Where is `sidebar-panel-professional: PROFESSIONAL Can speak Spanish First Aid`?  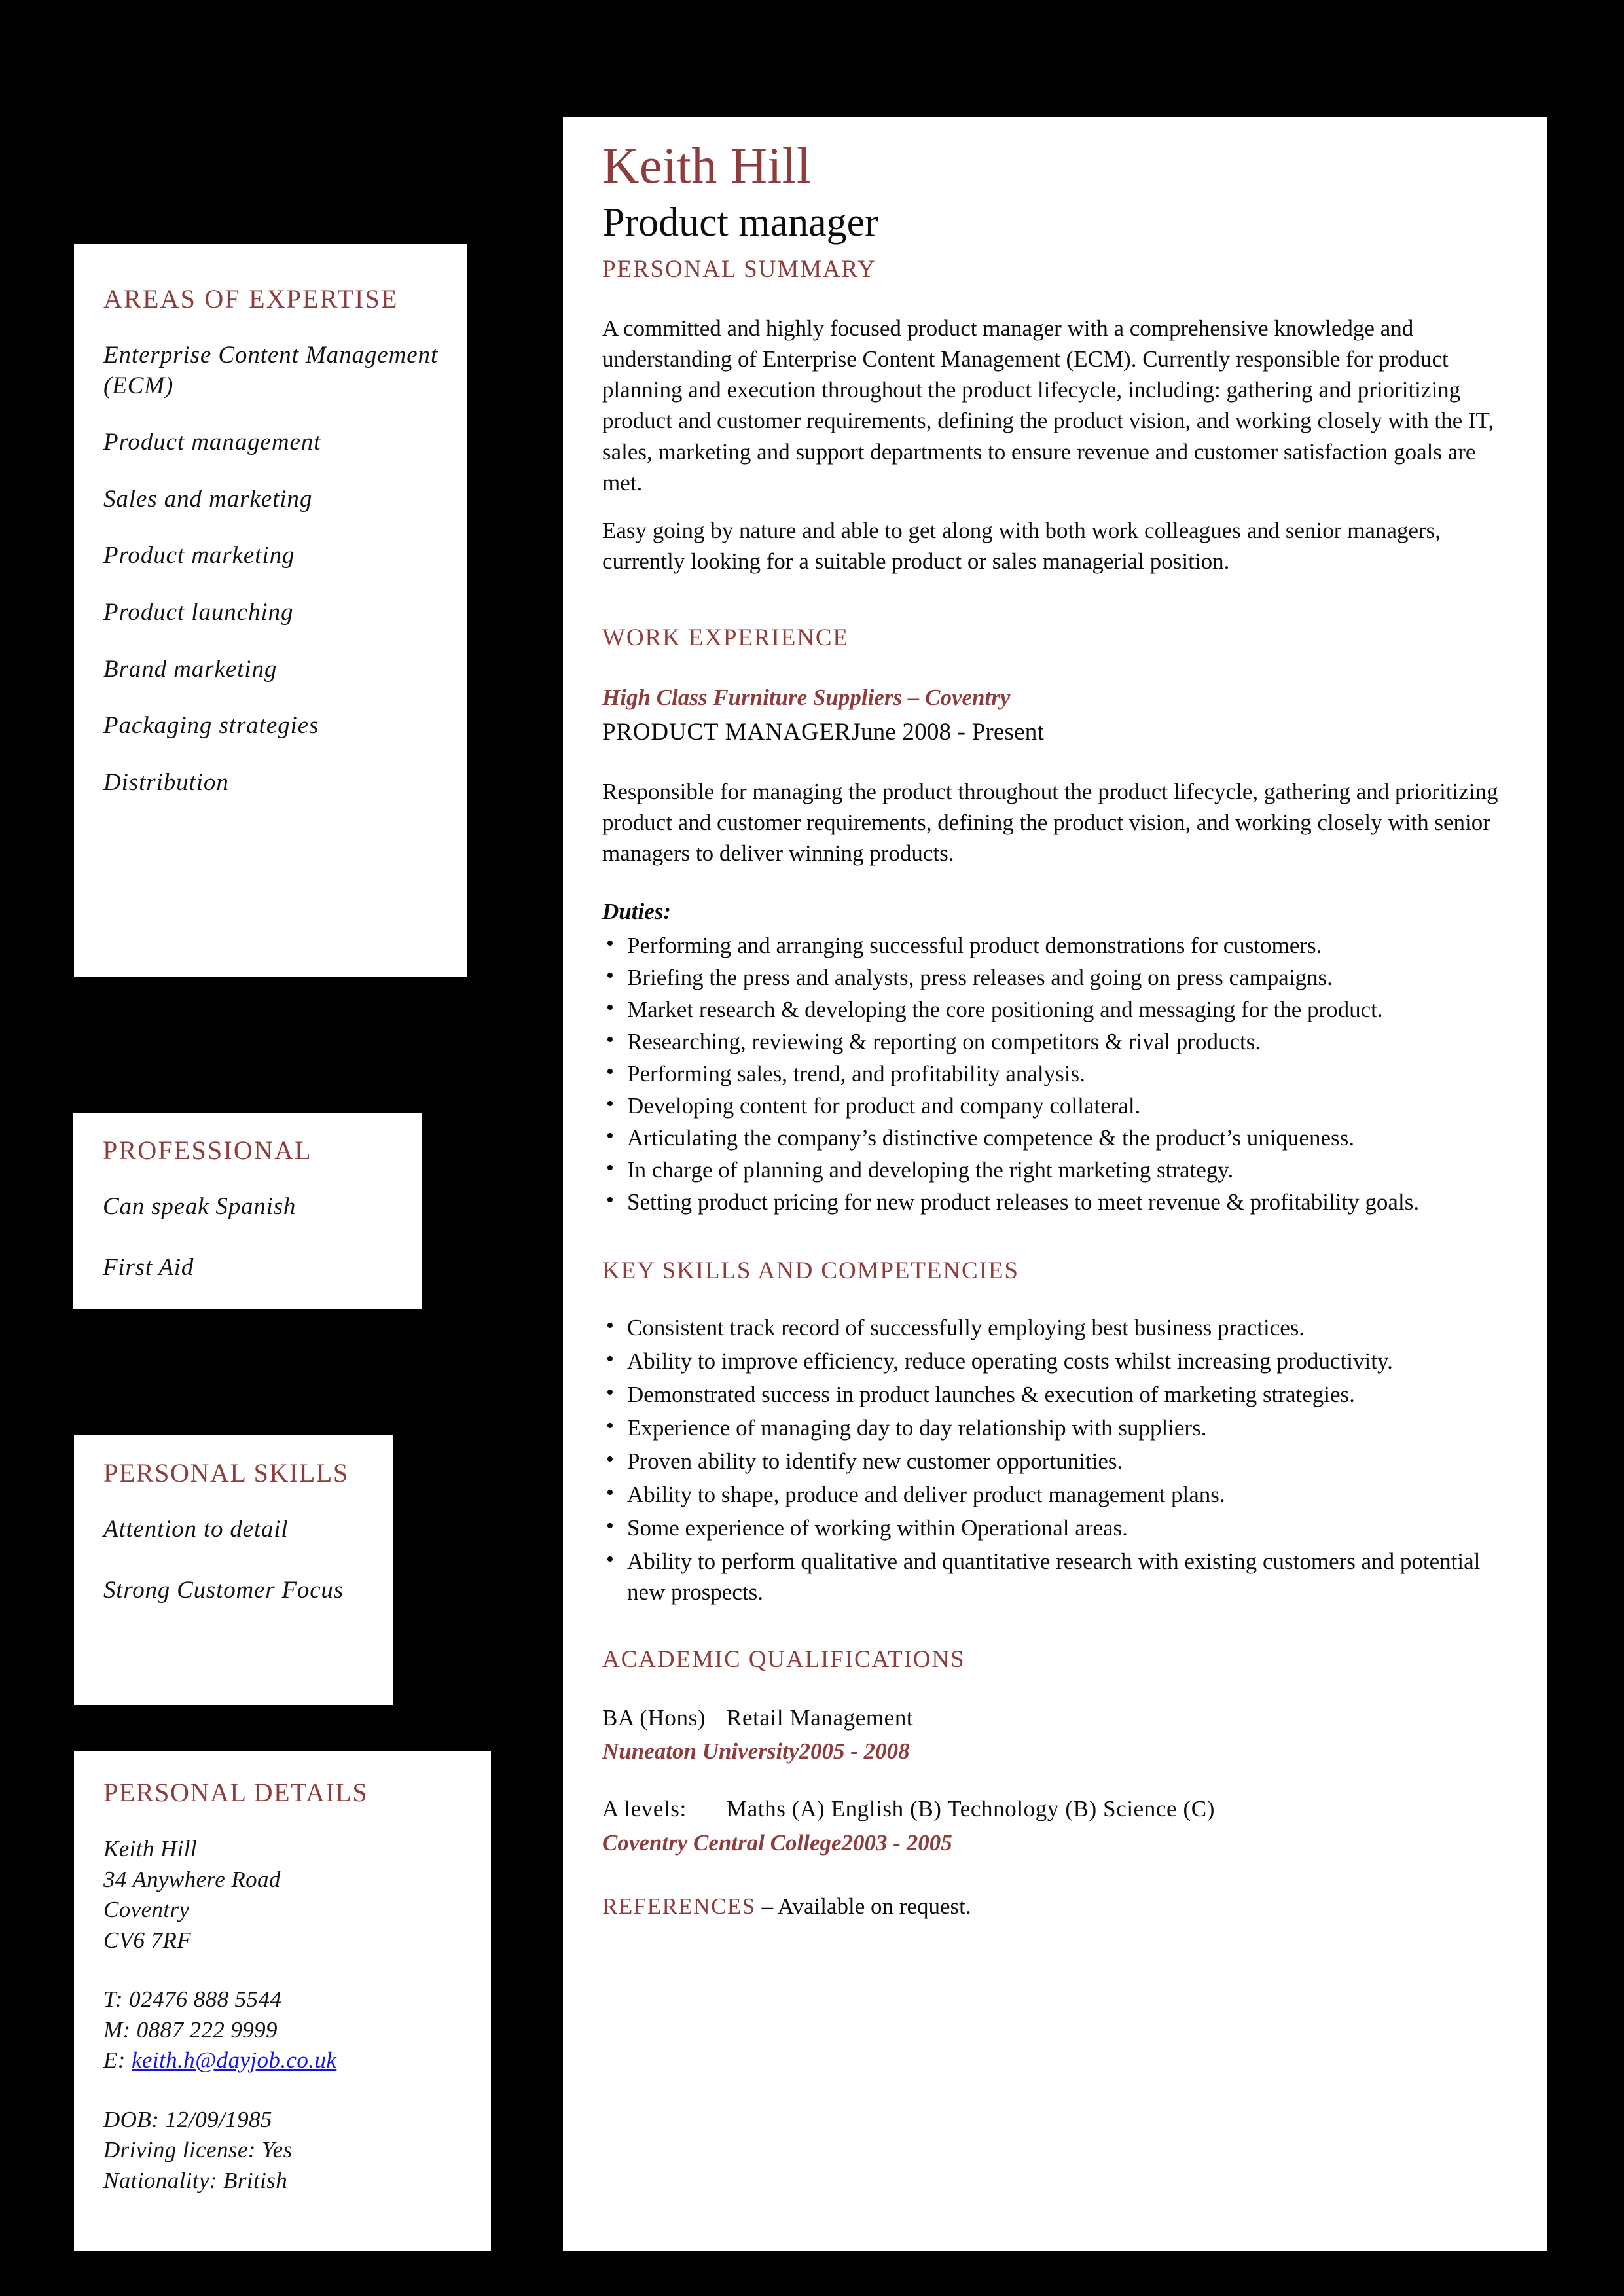 sidebar-panel-professional: PROFESSIONAL Can speak Spanish First Aid is located at coordinates (247, 1211).